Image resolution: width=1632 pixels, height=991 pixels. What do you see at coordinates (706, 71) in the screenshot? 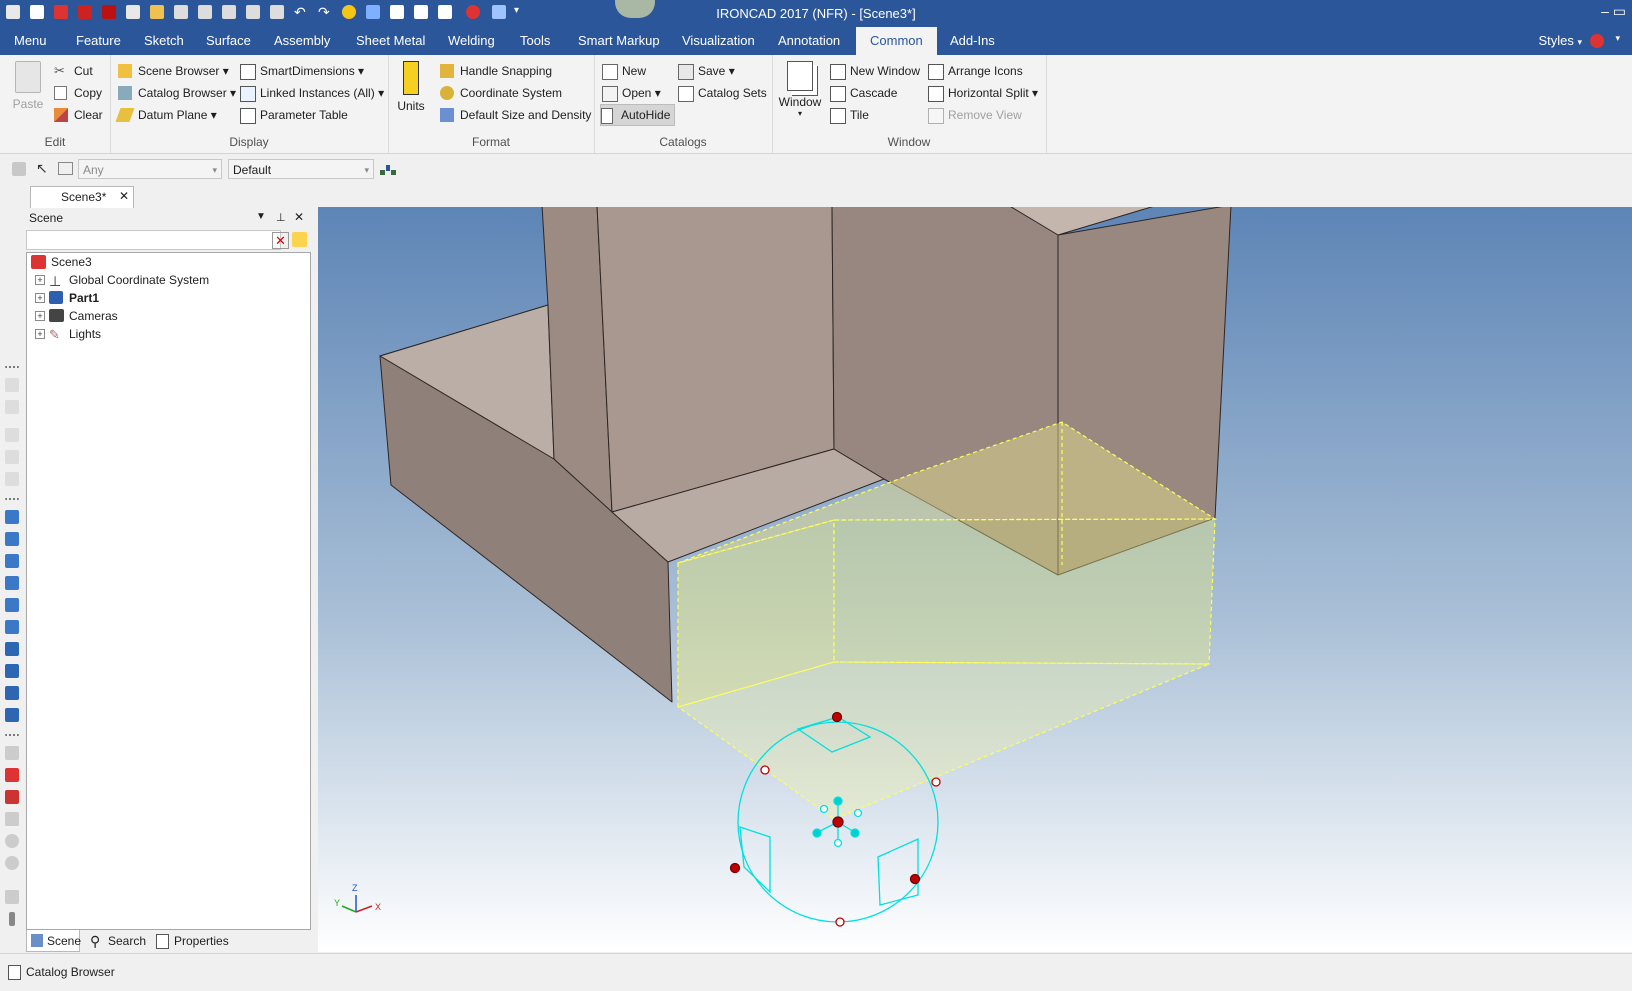
I see `save-catalog-button: Save ▾` at bounding box center [706, 71].